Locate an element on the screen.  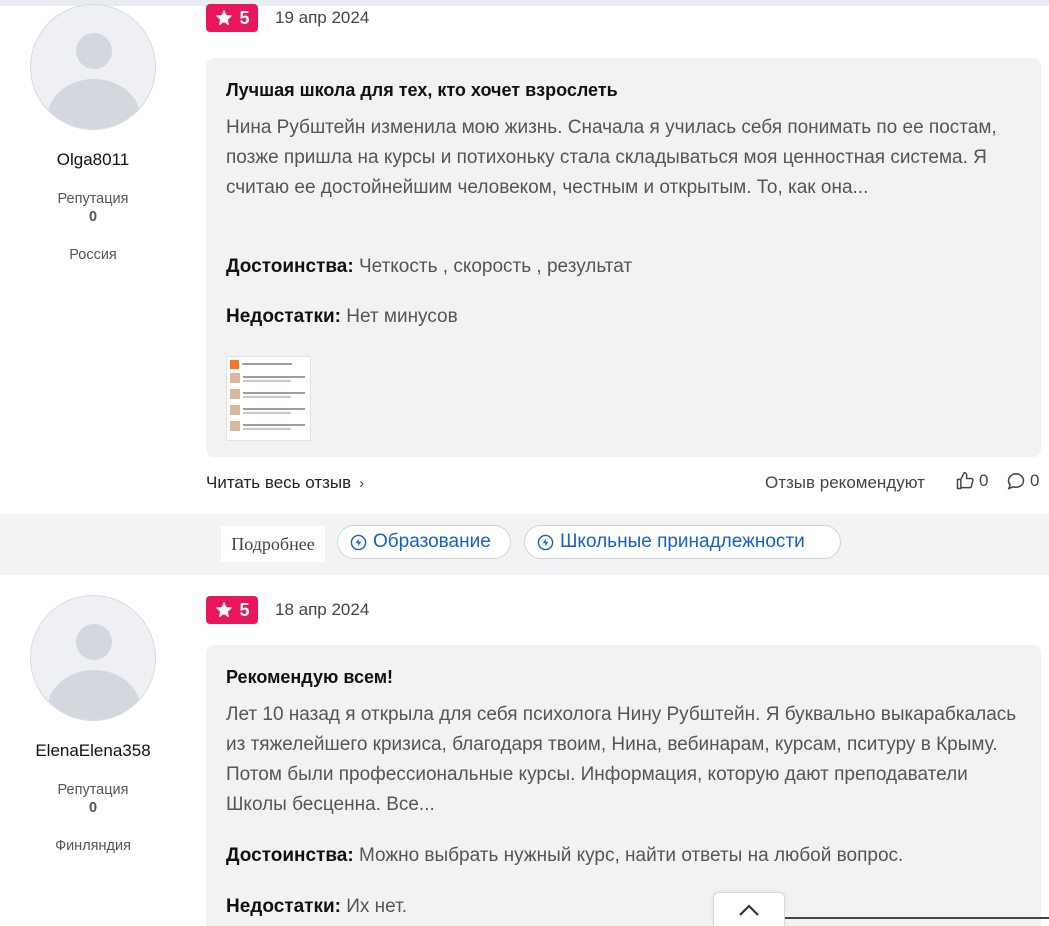
review-title: Рекомендую всем! is located at coordinates (309, 677).